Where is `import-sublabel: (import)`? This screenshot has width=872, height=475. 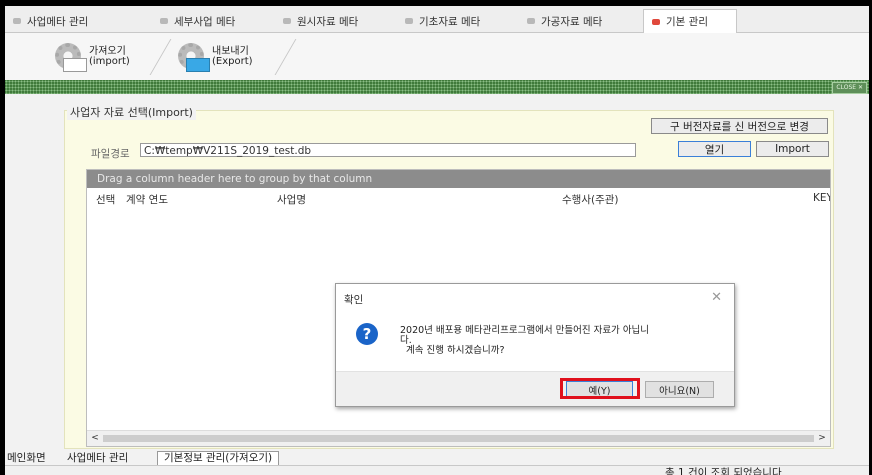
import-sublabel: (import) is located at coordinates (109, 61).